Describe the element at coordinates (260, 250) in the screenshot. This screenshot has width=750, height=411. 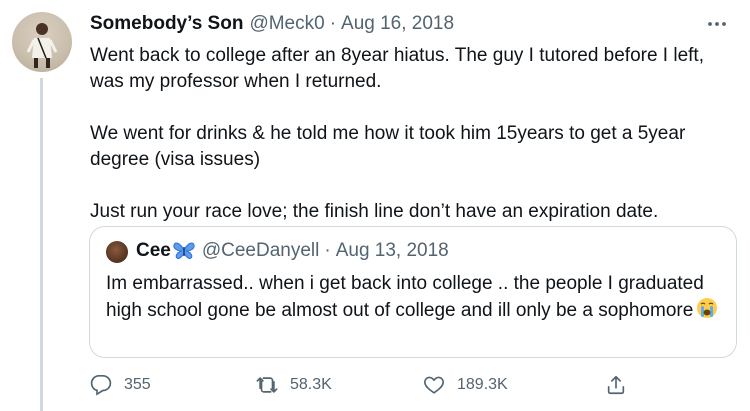
I see `quoted-author-handle: @CeeDanyell` at that location.